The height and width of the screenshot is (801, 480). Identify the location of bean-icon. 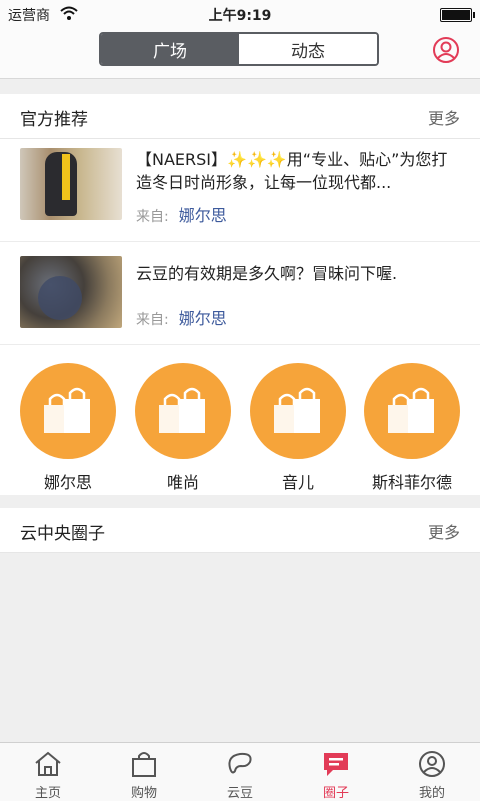
(240, 763).